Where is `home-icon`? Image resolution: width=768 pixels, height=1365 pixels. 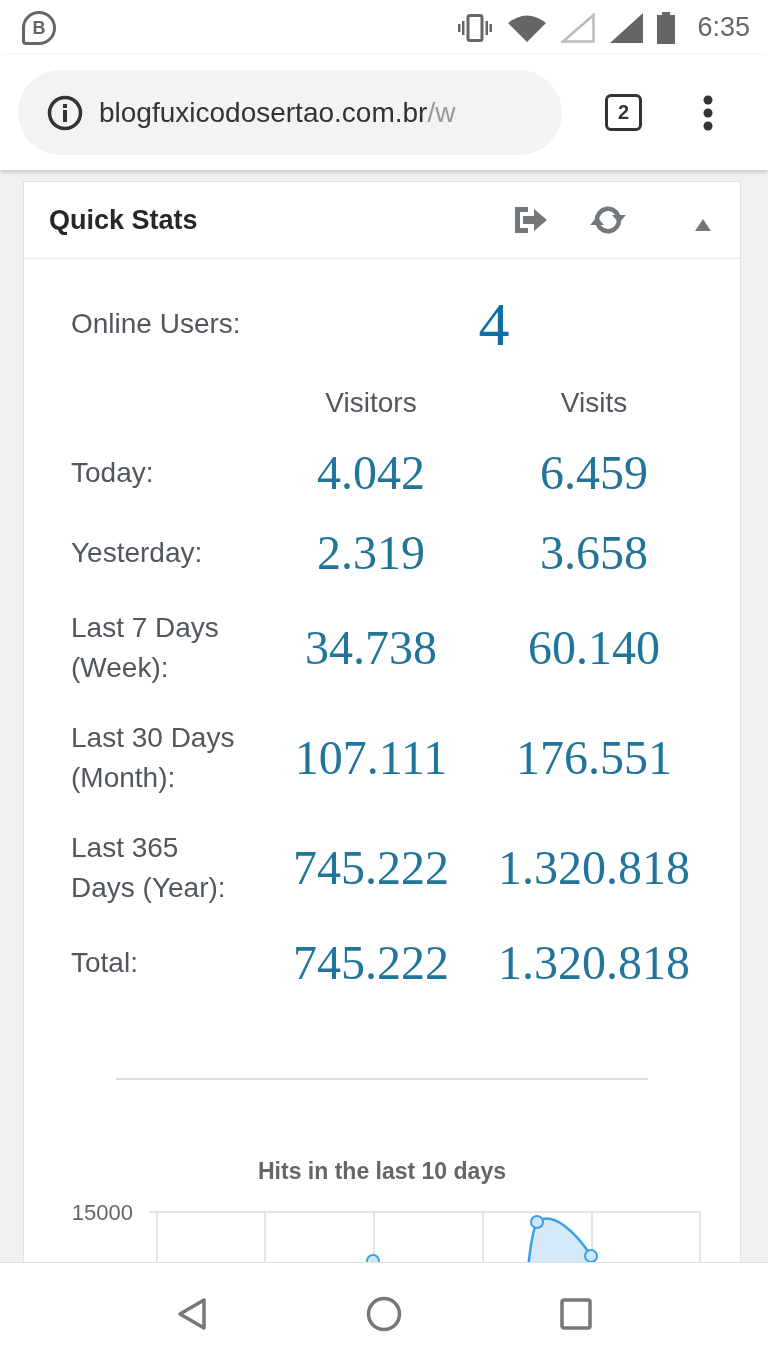
home-icon is located at coordinates (384, 1314).